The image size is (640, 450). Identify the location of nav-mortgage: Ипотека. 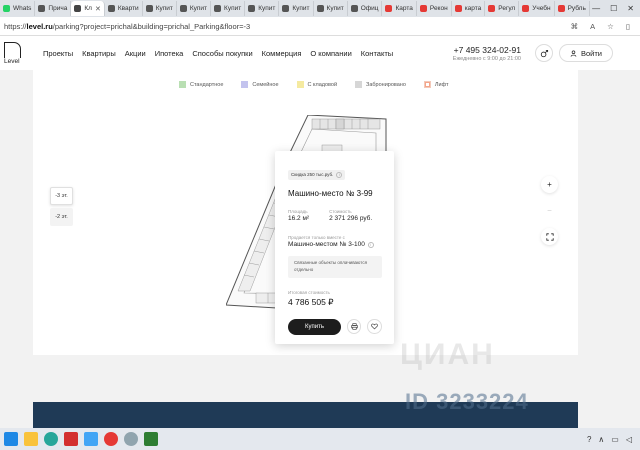
(169, 53).